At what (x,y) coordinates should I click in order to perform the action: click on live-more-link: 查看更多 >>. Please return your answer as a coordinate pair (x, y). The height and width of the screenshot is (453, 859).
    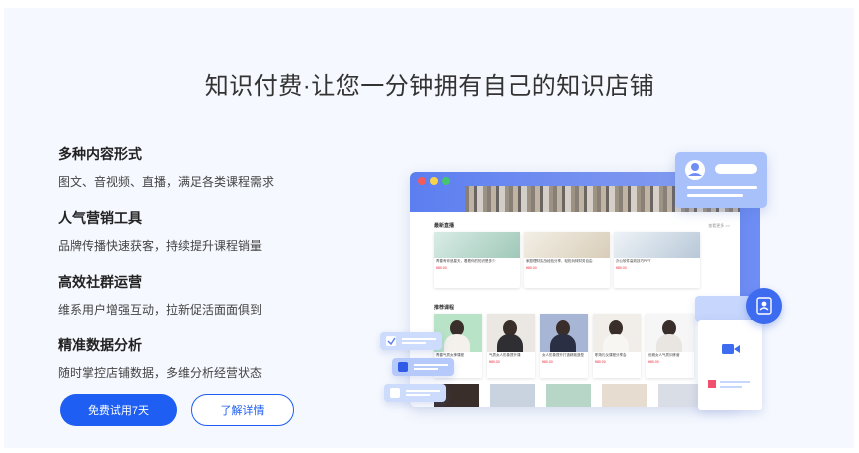
    Looking at the image, I should click on (719, 225).